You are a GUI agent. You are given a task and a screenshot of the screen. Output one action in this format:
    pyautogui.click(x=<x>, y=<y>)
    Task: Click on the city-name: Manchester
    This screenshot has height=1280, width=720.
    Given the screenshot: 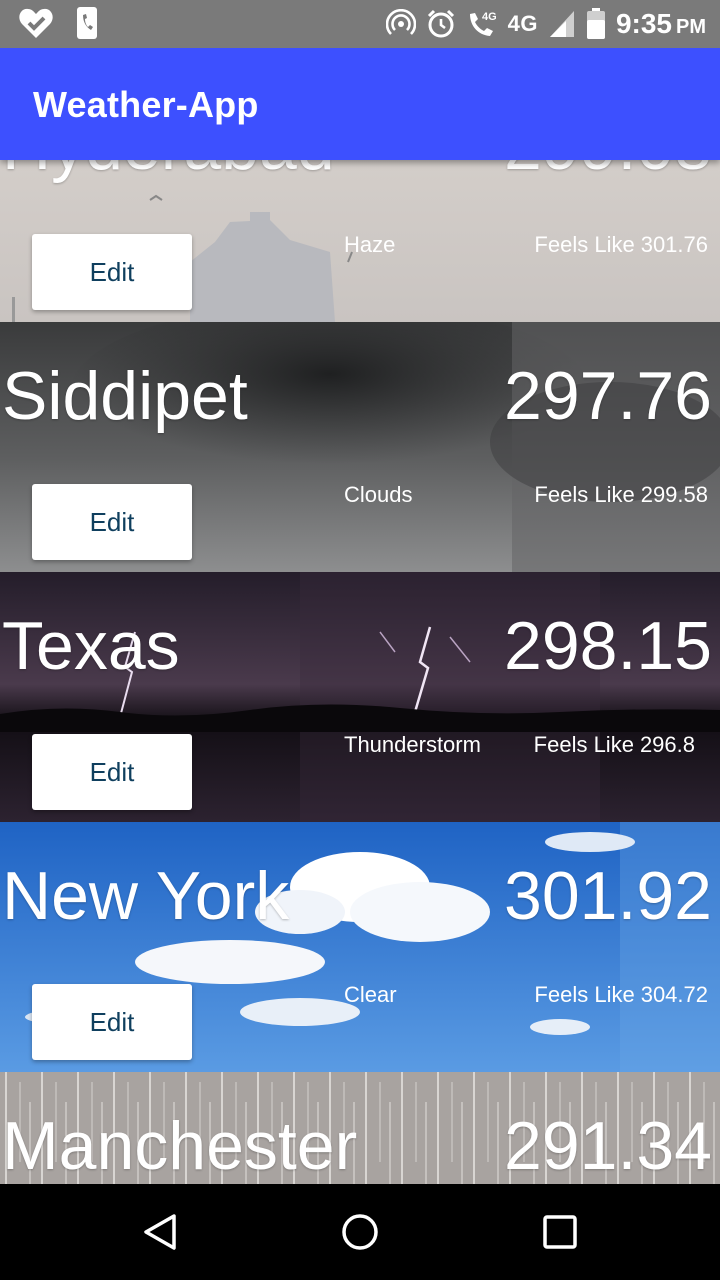 What is the action you would take?
    pyautogui.click(x=180, y=1146)
    